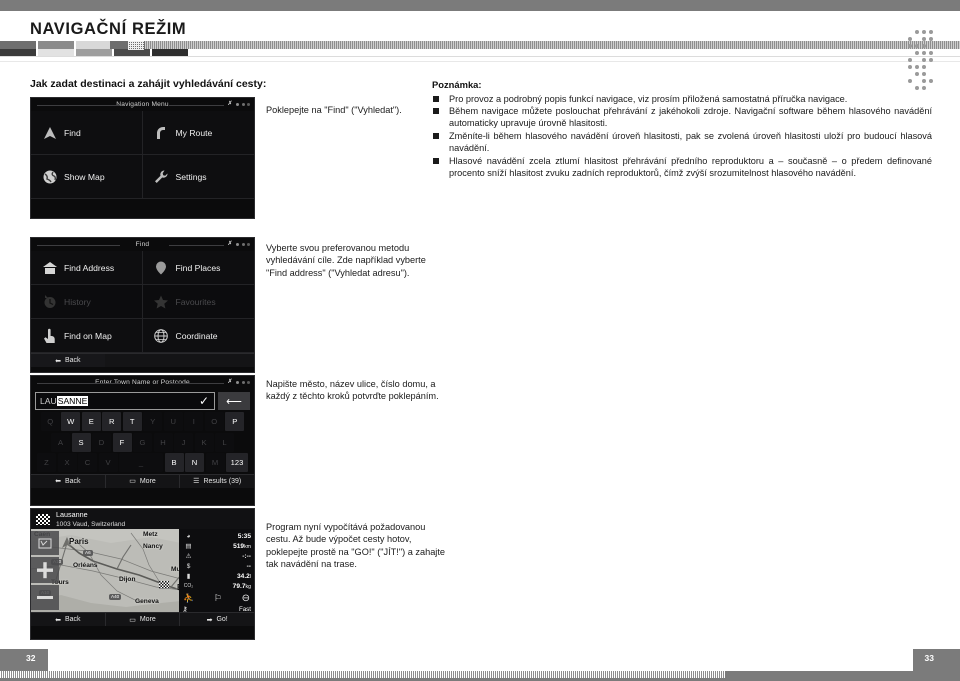 This screenshot has width=960, height=681. I want to click on keyboard-key-u: U, so click(173, 421).